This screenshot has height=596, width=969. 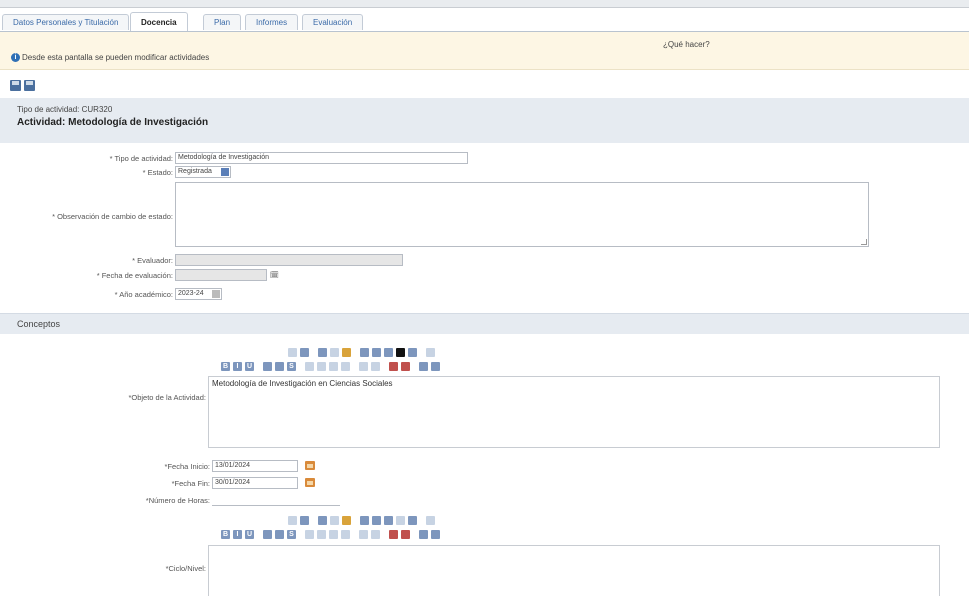 What do you see at coordinates (185, 568) in the screenshot?
I see `ciclo-label: *Ciclo/Nivel:` at bounding box center [185, 568].